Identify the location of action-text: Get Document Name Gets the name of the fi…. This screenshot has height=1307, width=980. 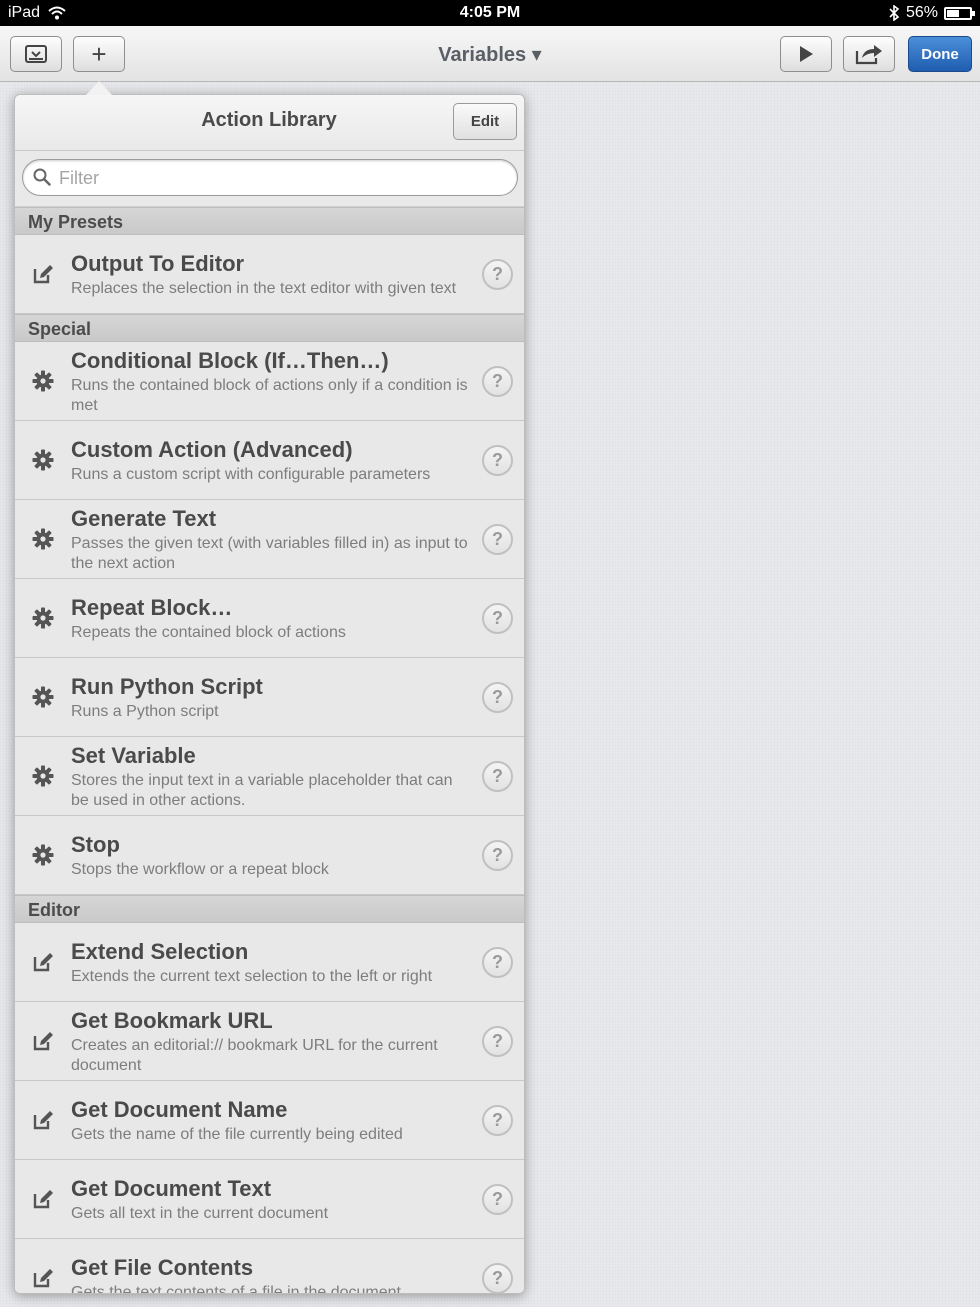
(271, 1120).